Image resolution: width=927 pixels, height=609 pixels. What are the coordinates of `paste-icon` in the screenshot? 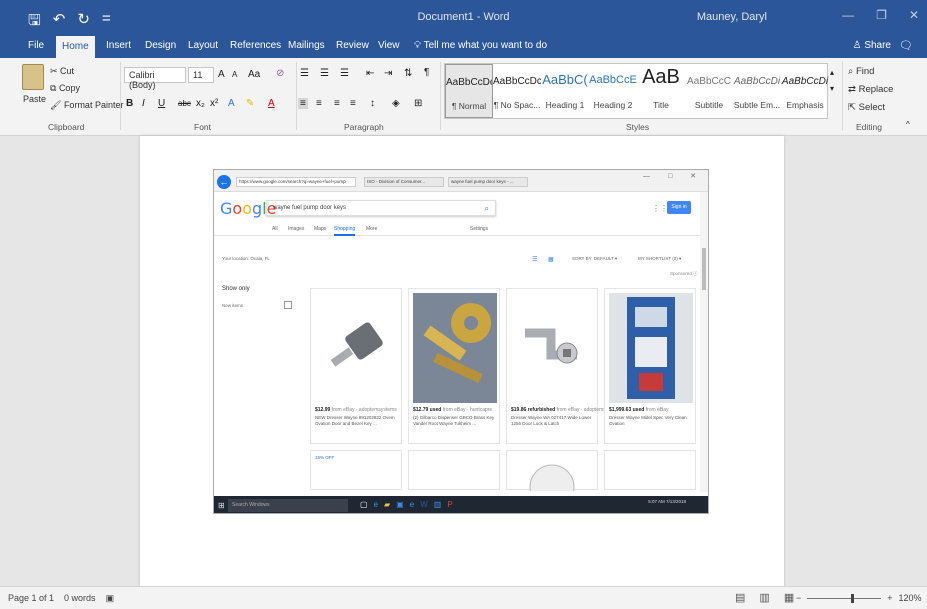 It's located at (33, 77).